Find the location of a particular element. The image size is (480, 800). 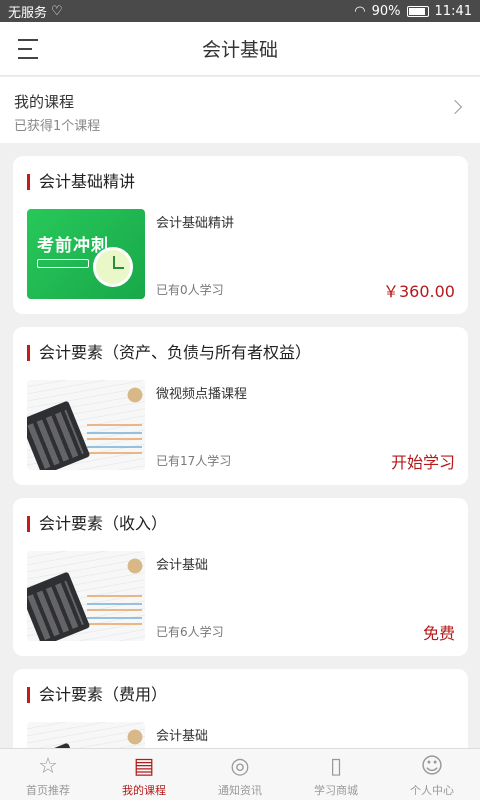

page-title: 会计基础 is located at coordinates (239, 50).